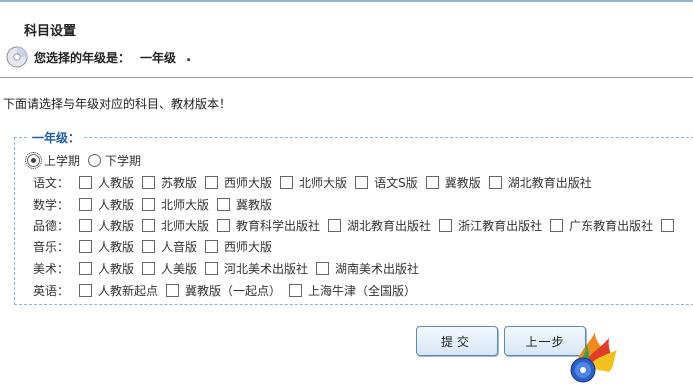  I want to click on term-radio-group: 上学期 下学期, so click(87, 160).